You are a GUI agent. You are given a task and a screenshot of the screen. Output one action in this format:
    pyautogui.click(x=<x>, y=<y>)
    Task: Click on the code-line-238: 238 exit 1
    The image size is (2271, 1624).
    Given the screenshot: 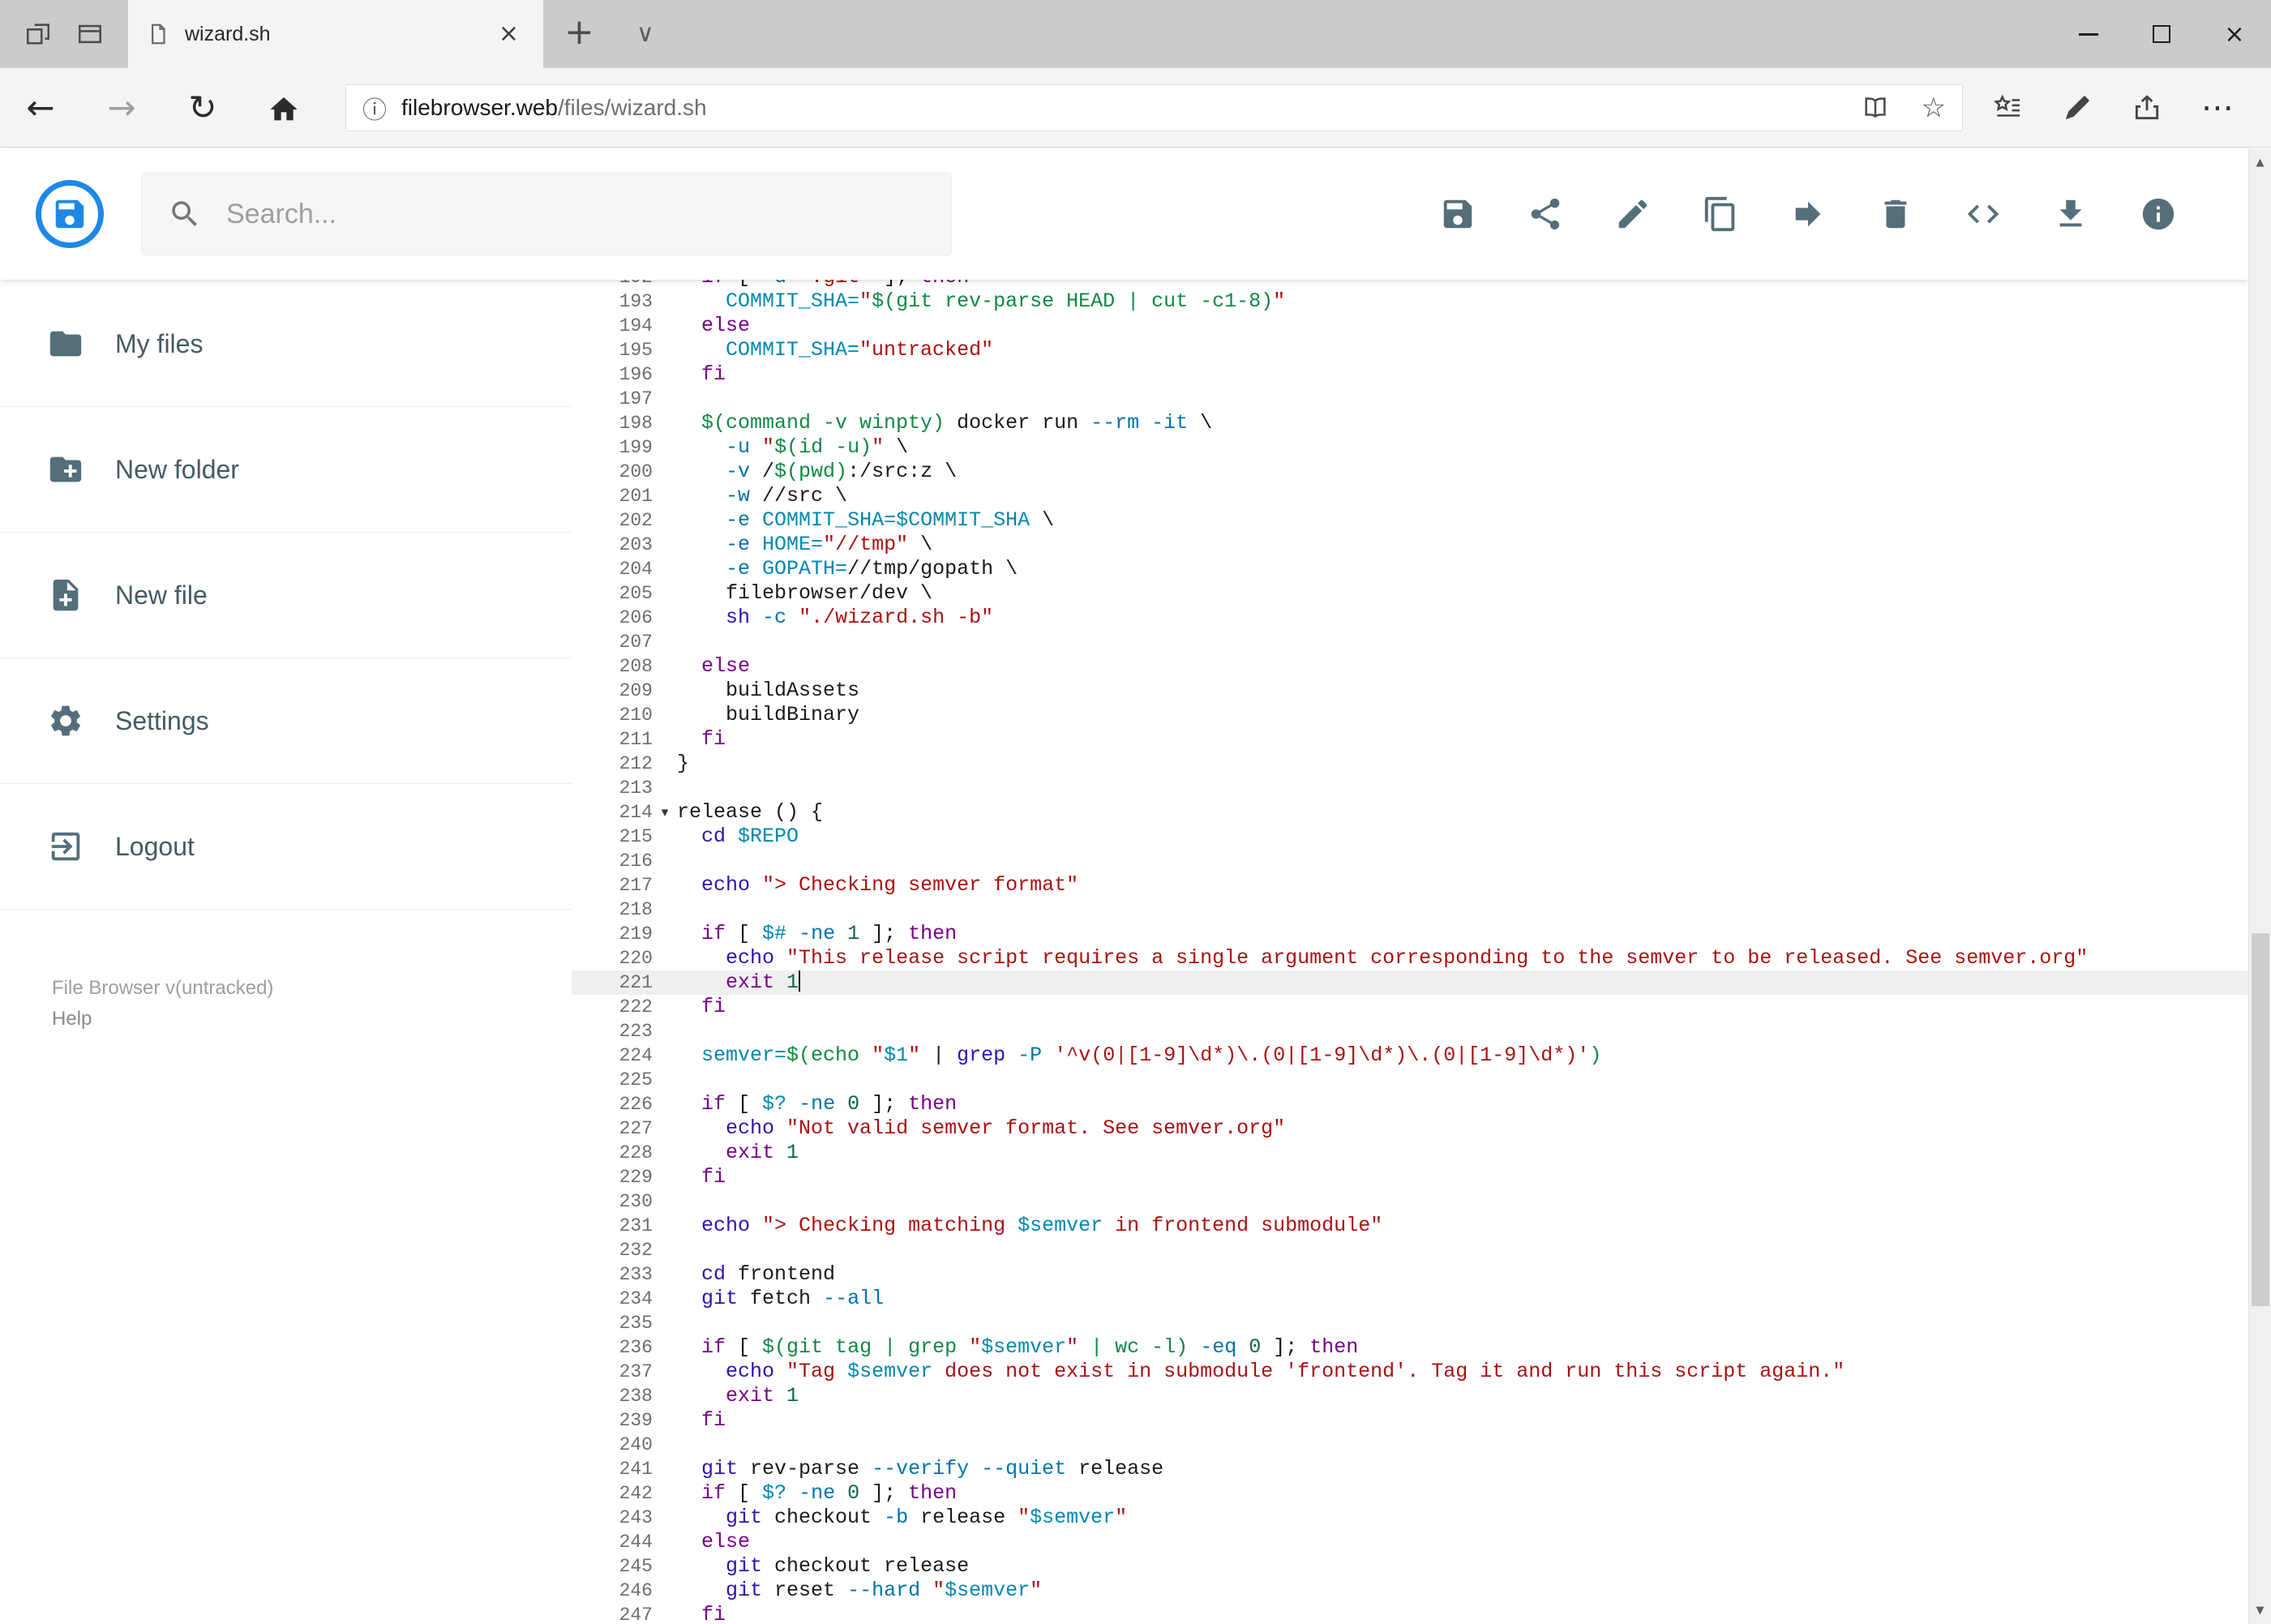 What is the action you would take?
    pyautogui.click(x=1410, y=1396)
    